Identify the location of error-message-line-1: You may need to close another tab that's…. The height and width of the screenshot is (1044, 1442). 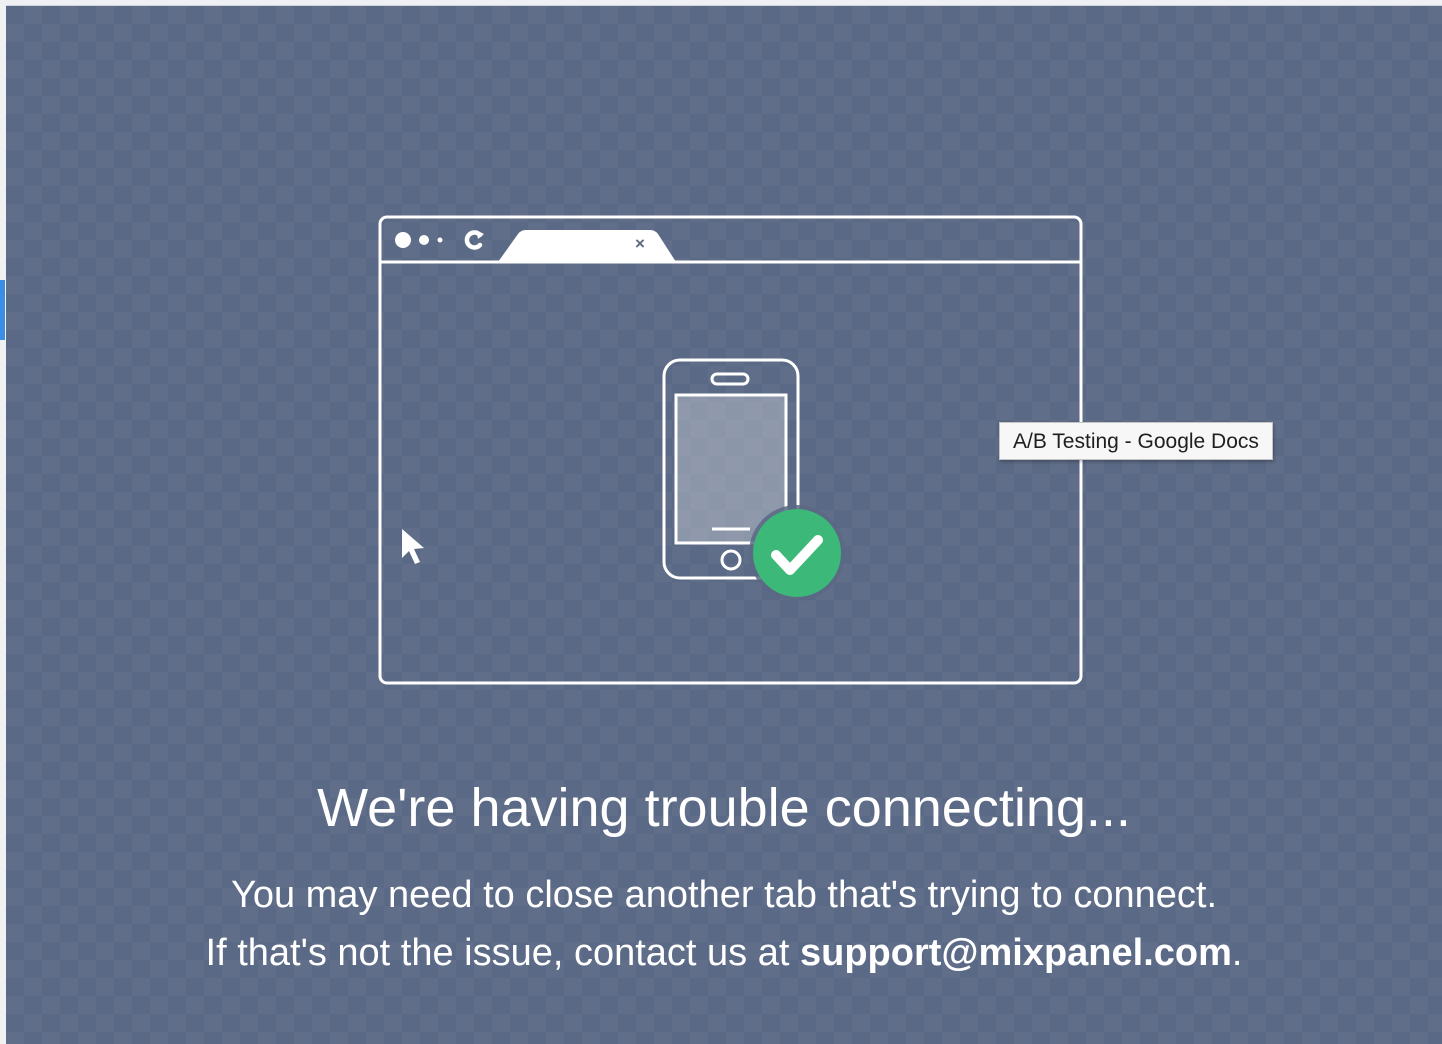
(724, 895).